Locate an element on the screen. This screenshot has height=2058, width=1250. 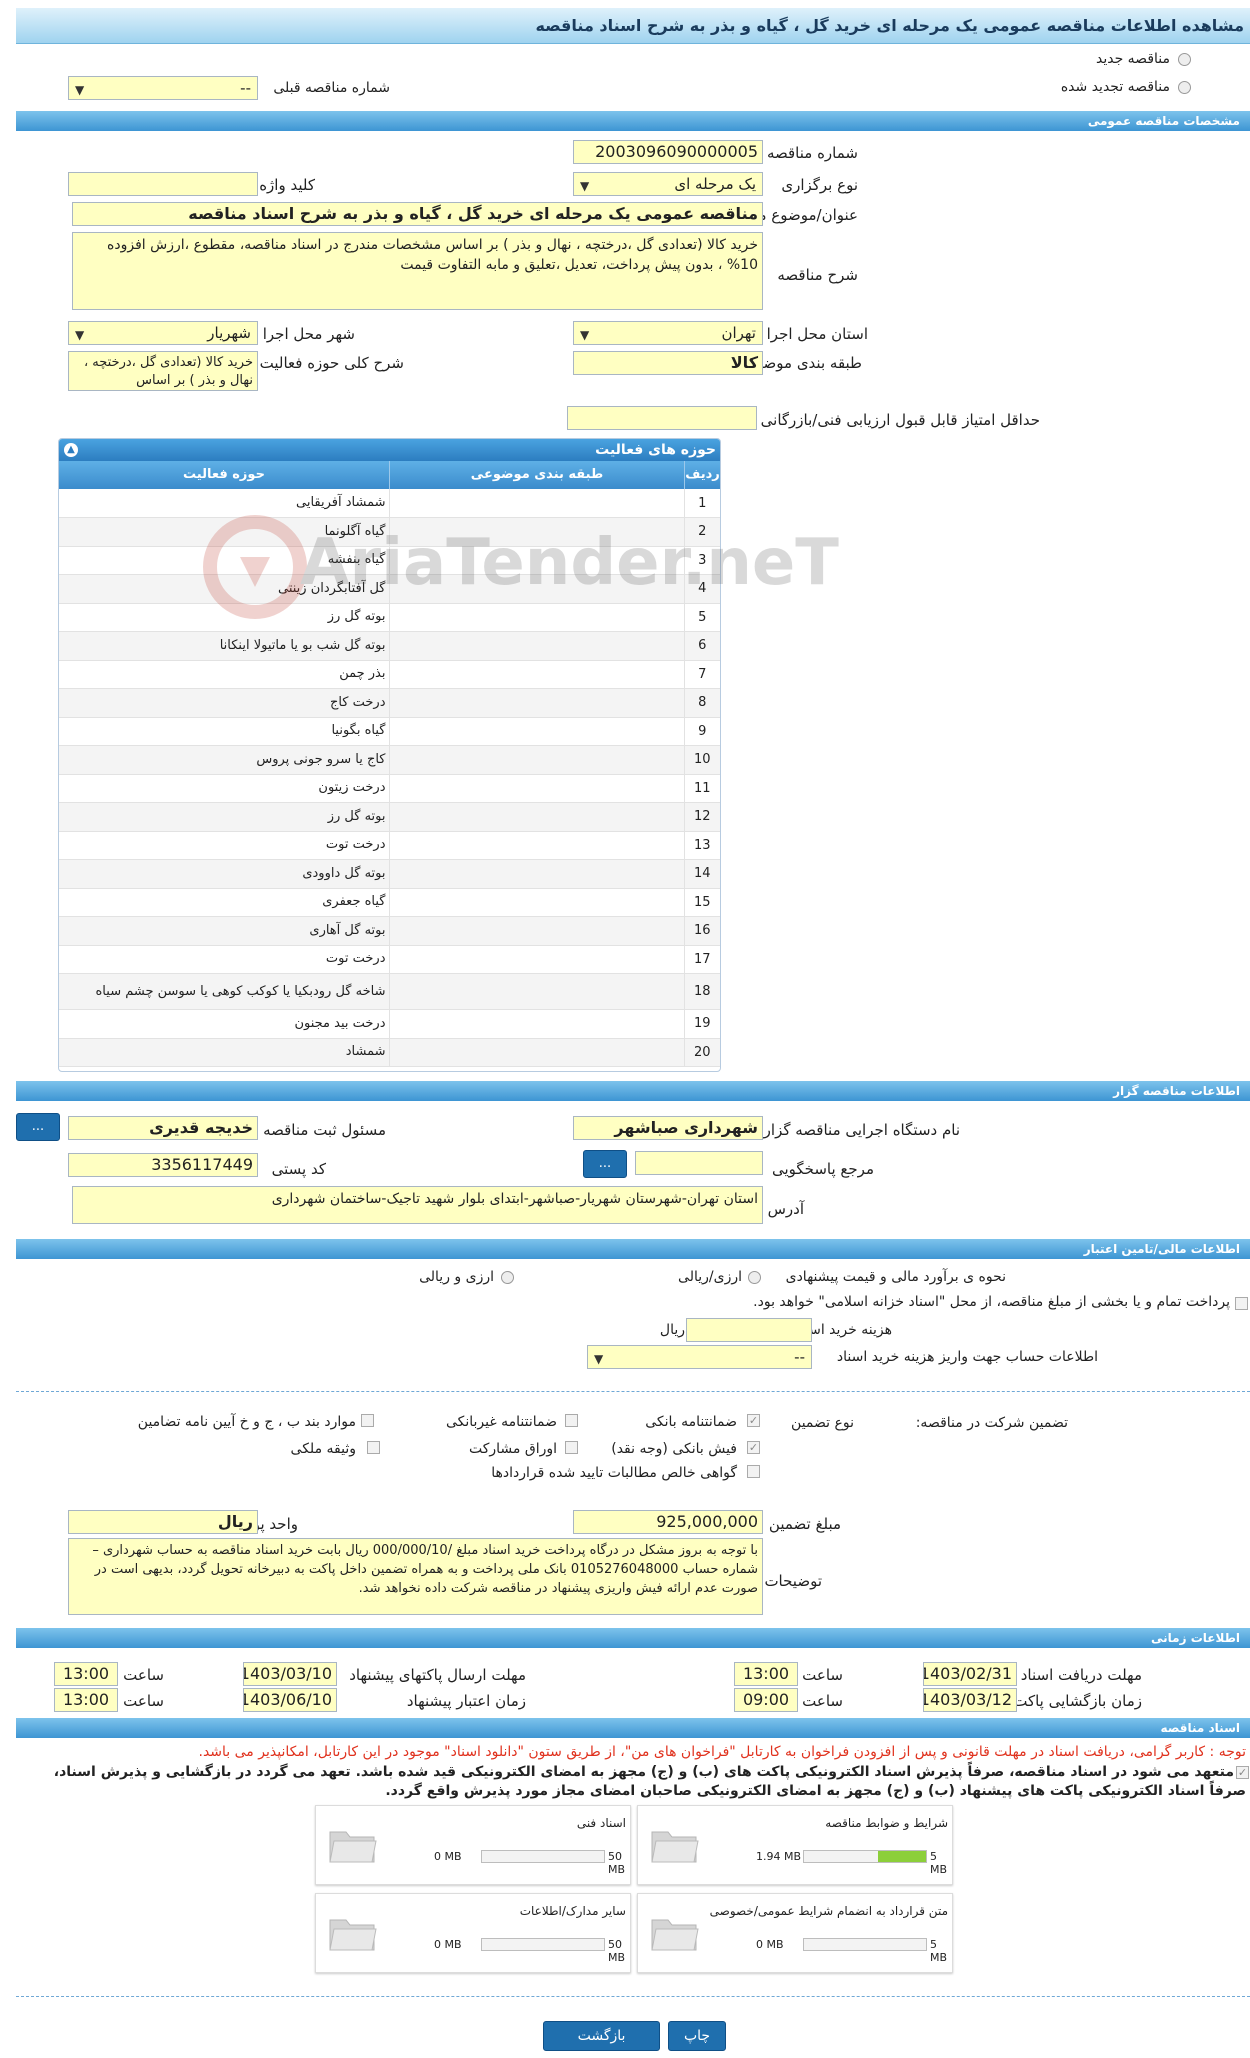
doc-tile-max: 5 MB is located at coordinates (939, 1951).